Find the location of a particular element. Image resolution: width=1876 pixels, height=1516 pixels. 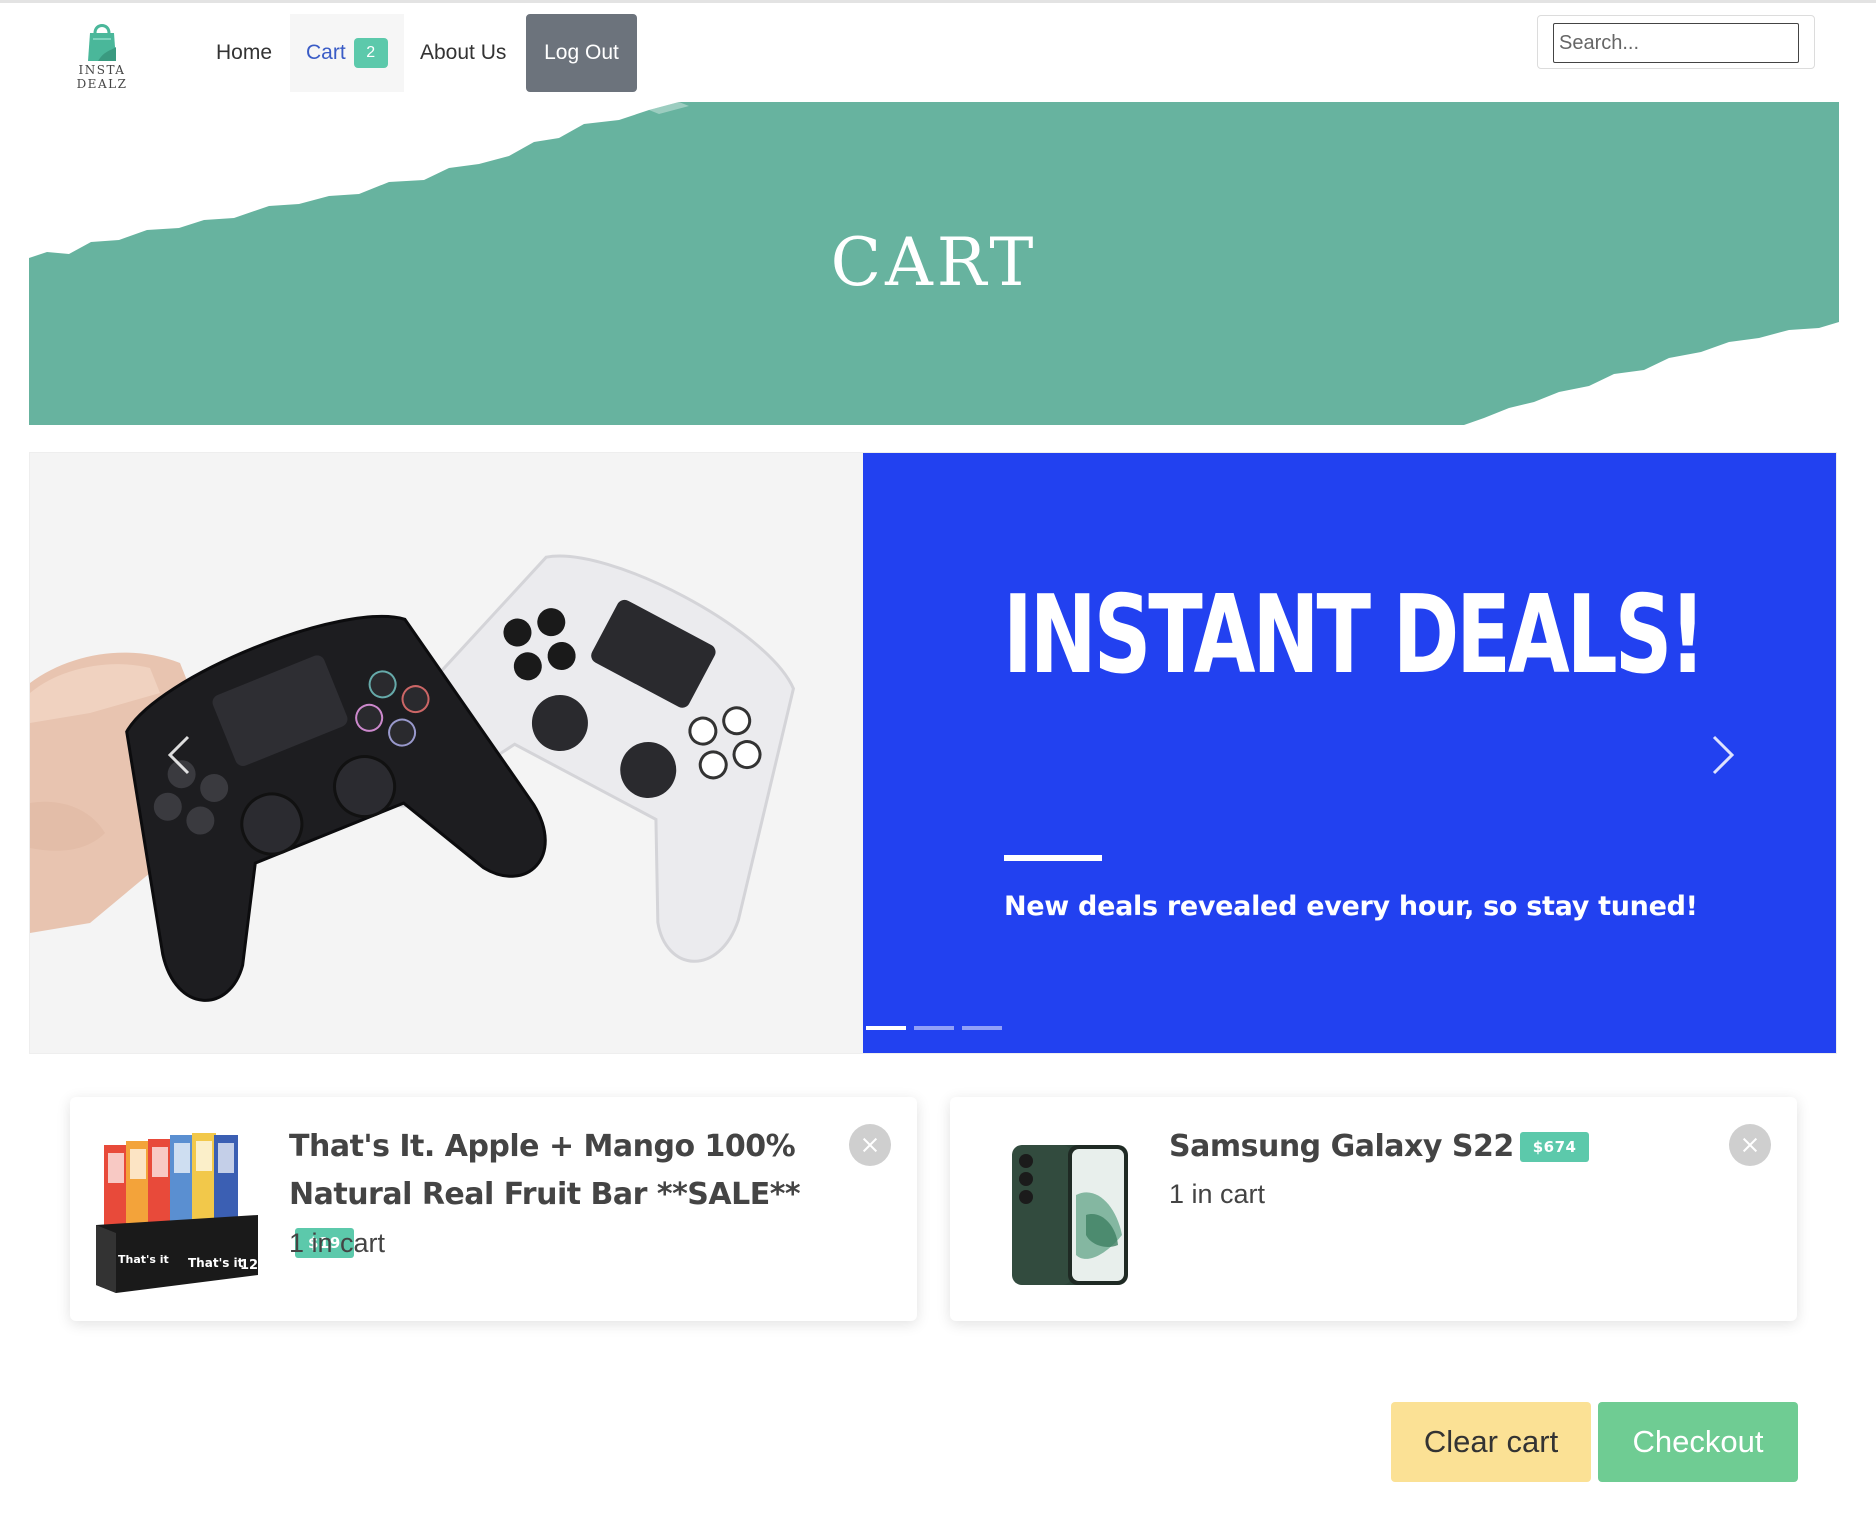

cart-count-badge: 2 is located at coordinates (370, 53).